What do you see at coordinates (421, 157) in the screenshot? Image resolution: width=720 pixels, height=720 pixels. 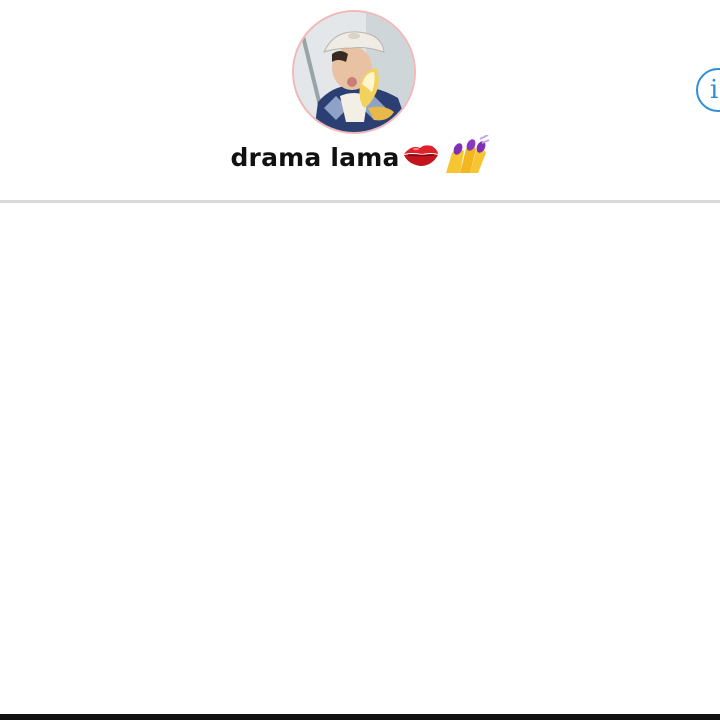 I see `kiss-mark-icon` at bounding box center [421, 157].